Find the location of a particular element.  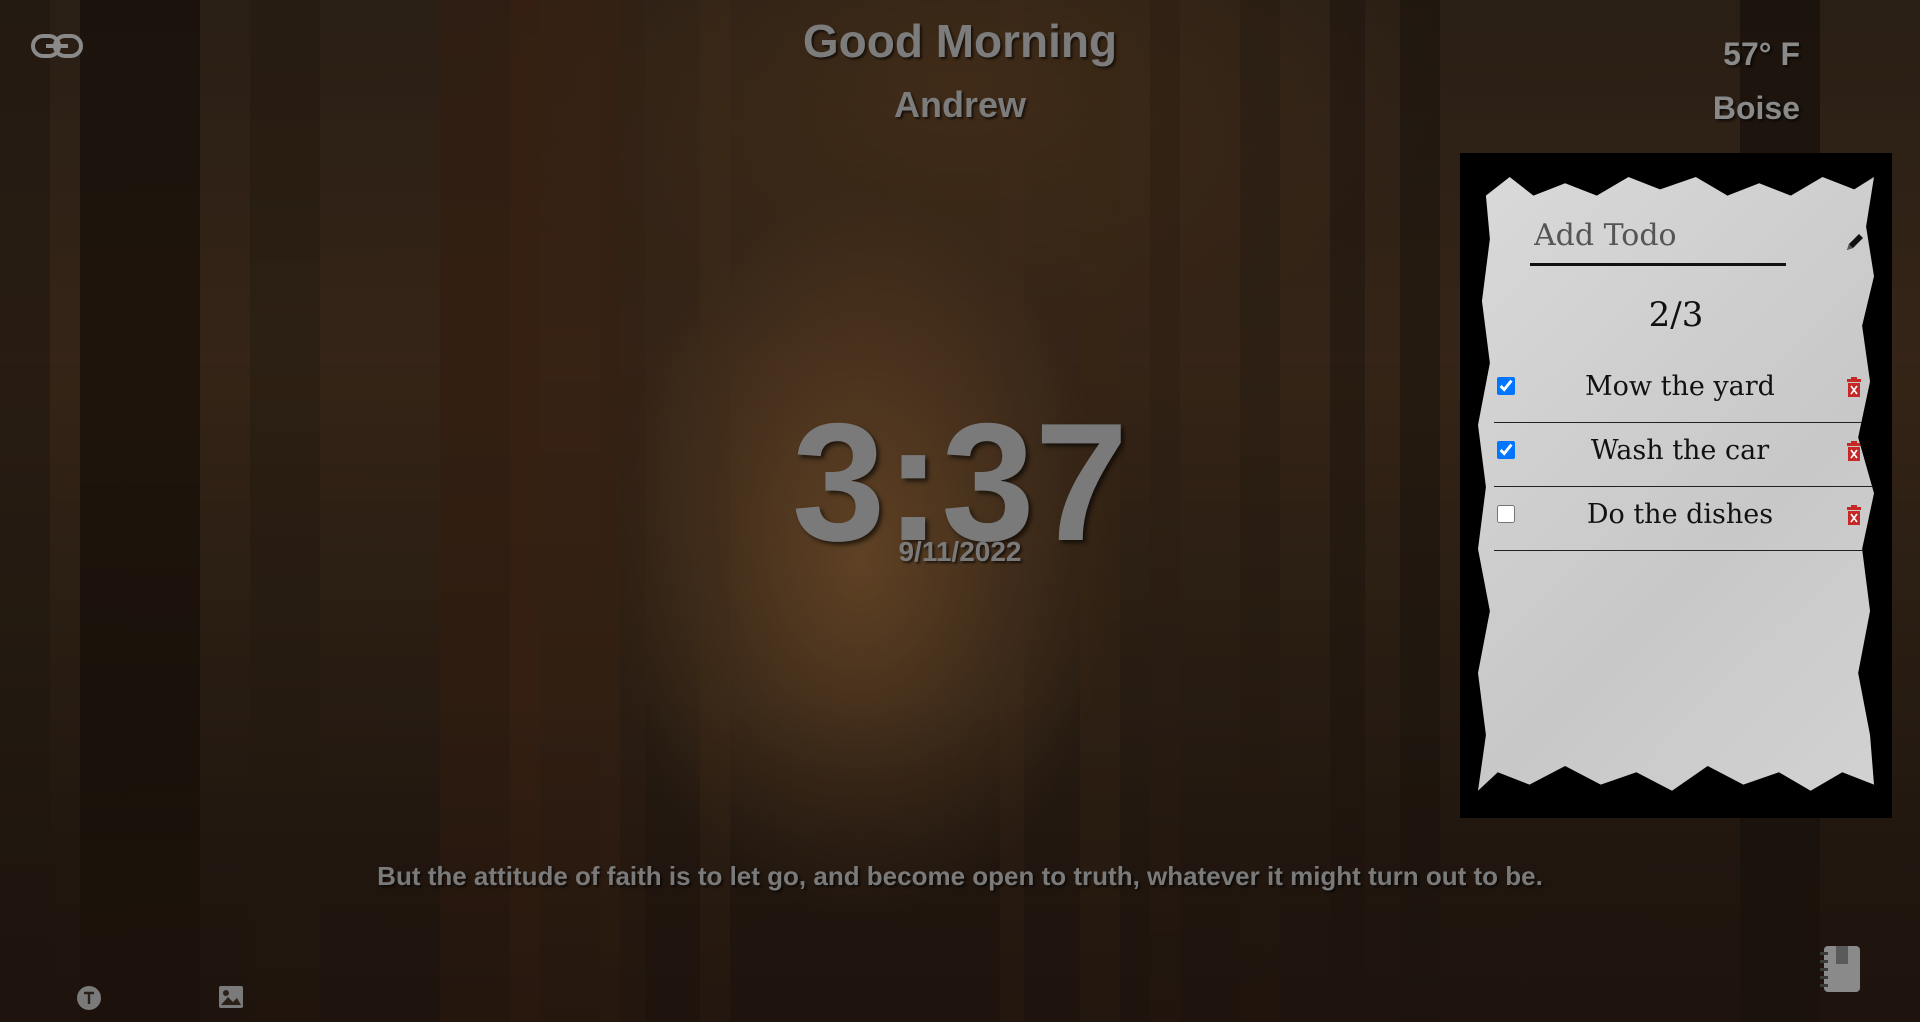

add-todo-input is located at coordinates (1658, 236).